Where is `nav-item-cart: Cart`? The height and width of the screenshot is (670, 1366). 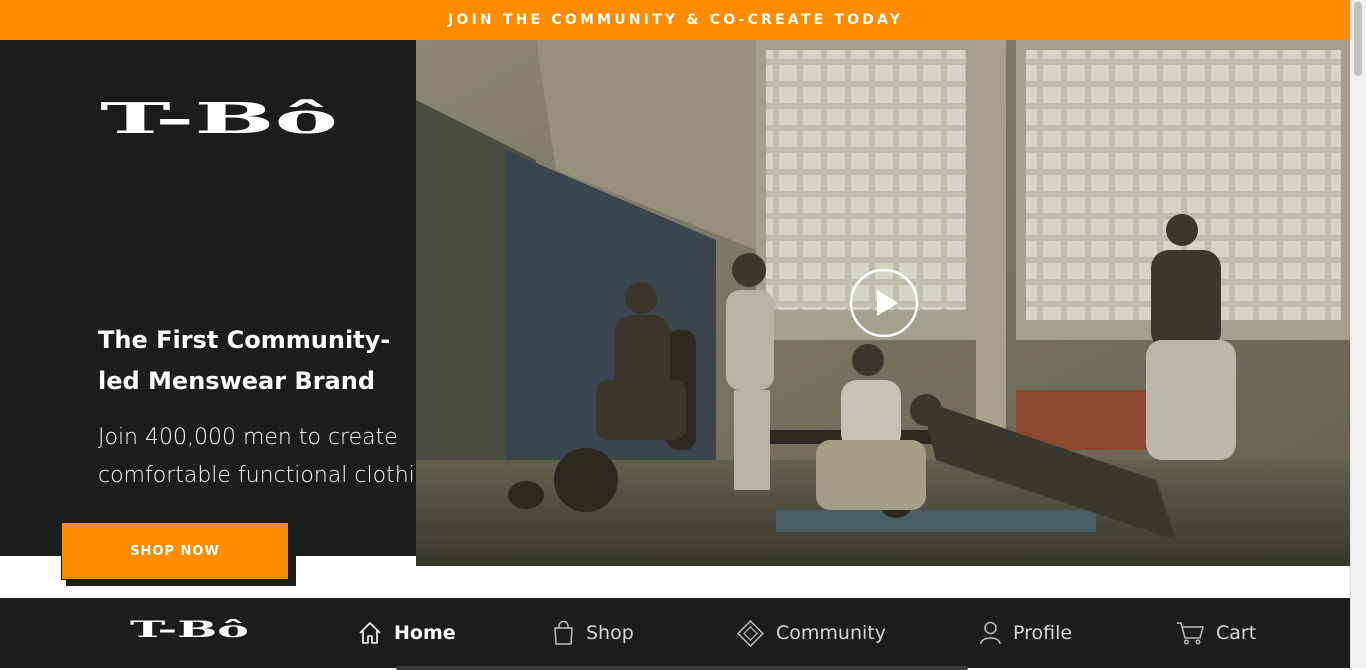
nav-item-cart: Cart is located at coordinates (1216, 633).